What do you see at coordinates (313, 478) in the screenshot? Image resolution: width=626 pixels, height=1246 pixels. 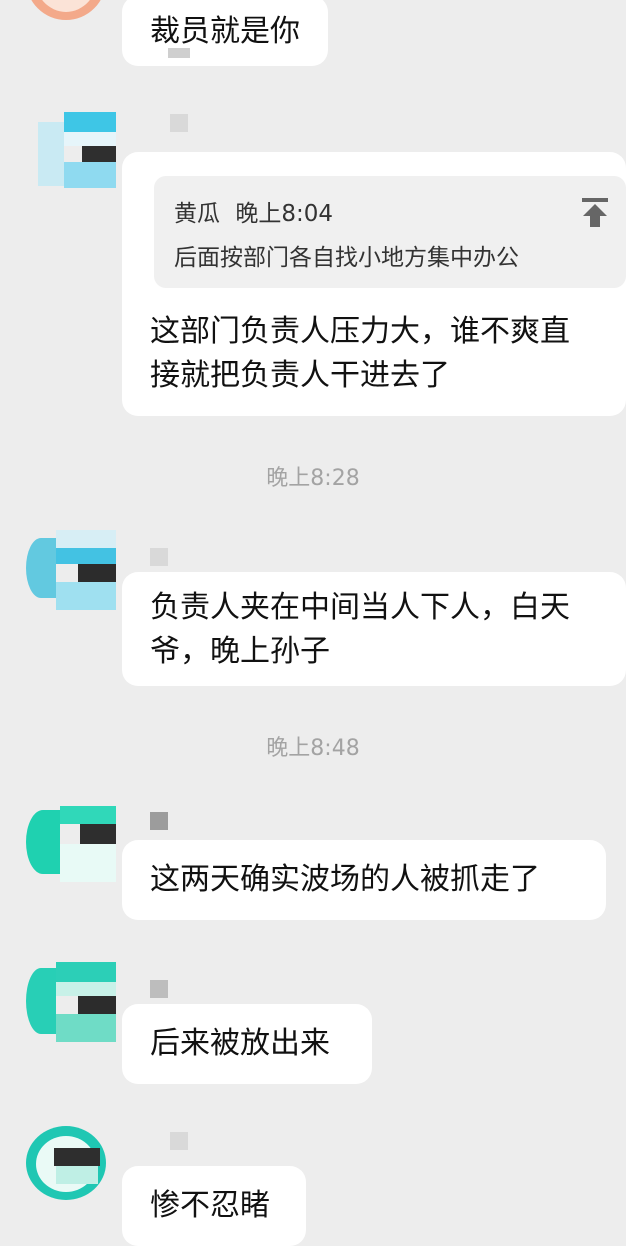 I see `timestamp: 晚上8:28` at bounding box center [313, 478].